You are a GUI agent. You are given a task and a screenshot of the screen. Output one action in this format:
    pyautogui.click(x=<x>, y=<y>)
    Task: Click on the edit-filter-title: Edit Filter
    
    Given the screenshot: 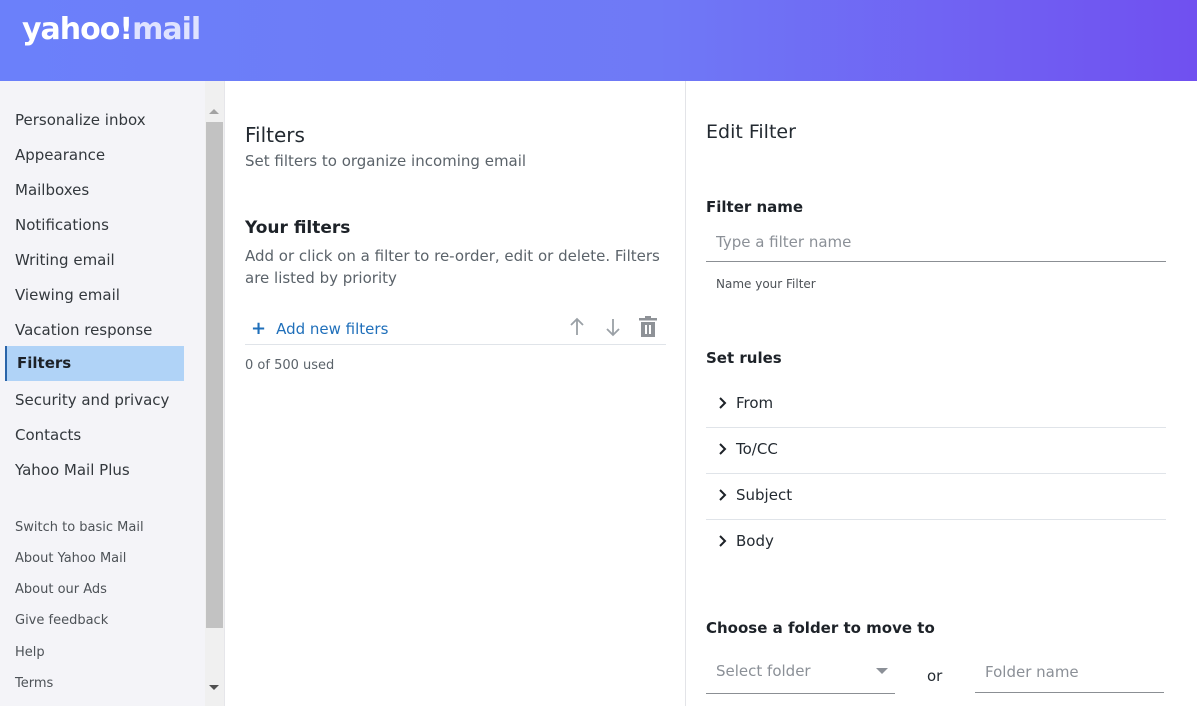 What is the action you would take?
    pyautogui.click(x=751, y=132)
    